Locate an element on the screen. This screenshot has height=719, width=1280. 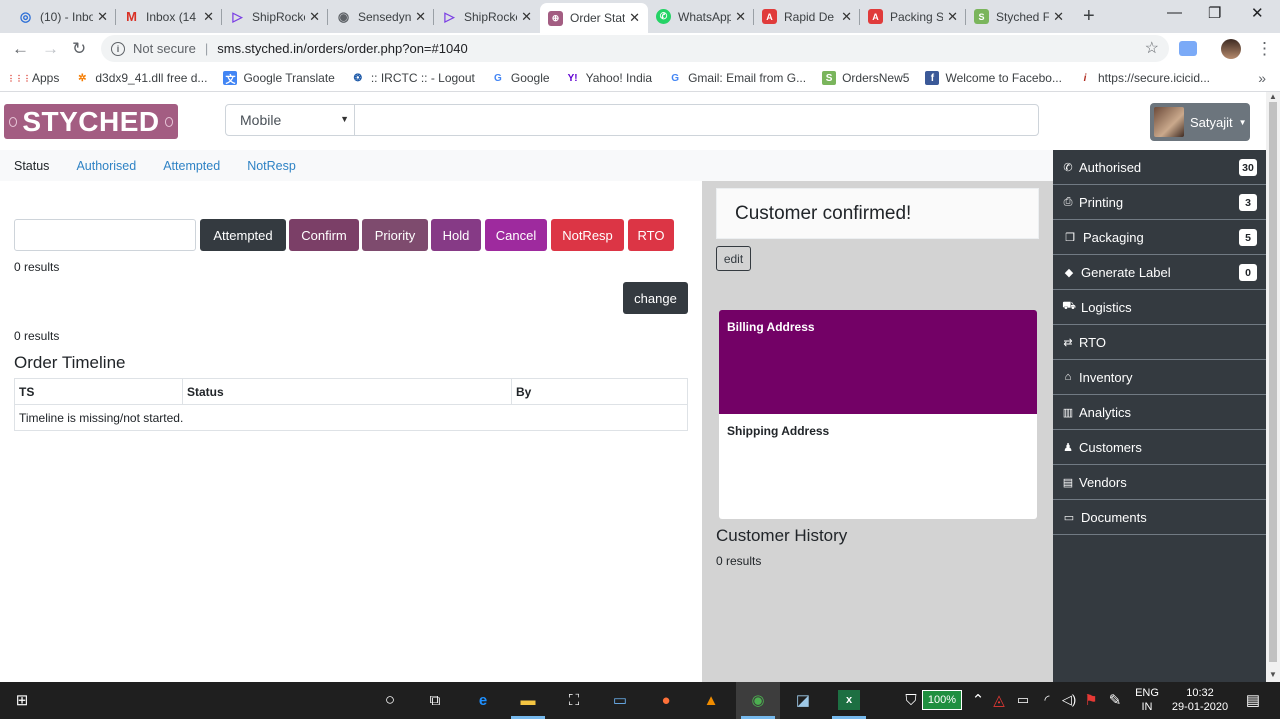
browser-tab: ◉ Sensedyne ✕ is located at coordinates (381, 16).